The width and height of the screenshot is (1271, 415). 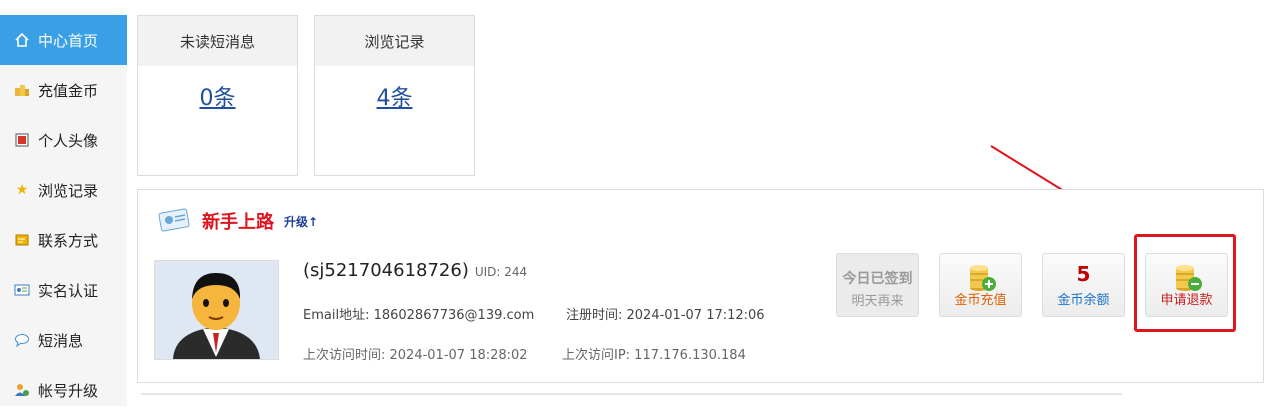 I want to click on panel-title: 新手上路, so click(x=238, y=222).